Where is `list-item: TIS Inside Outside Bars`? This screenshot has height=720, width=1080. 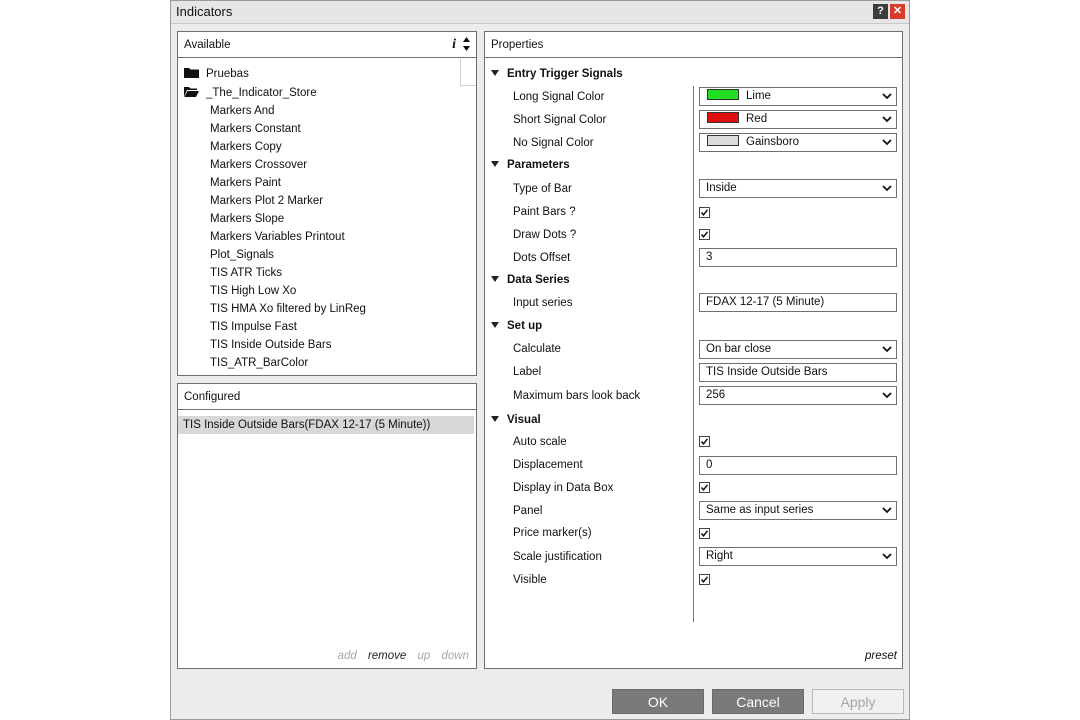
list-item: TIS Inside Outside Bars is located at coordinates (270, 345).